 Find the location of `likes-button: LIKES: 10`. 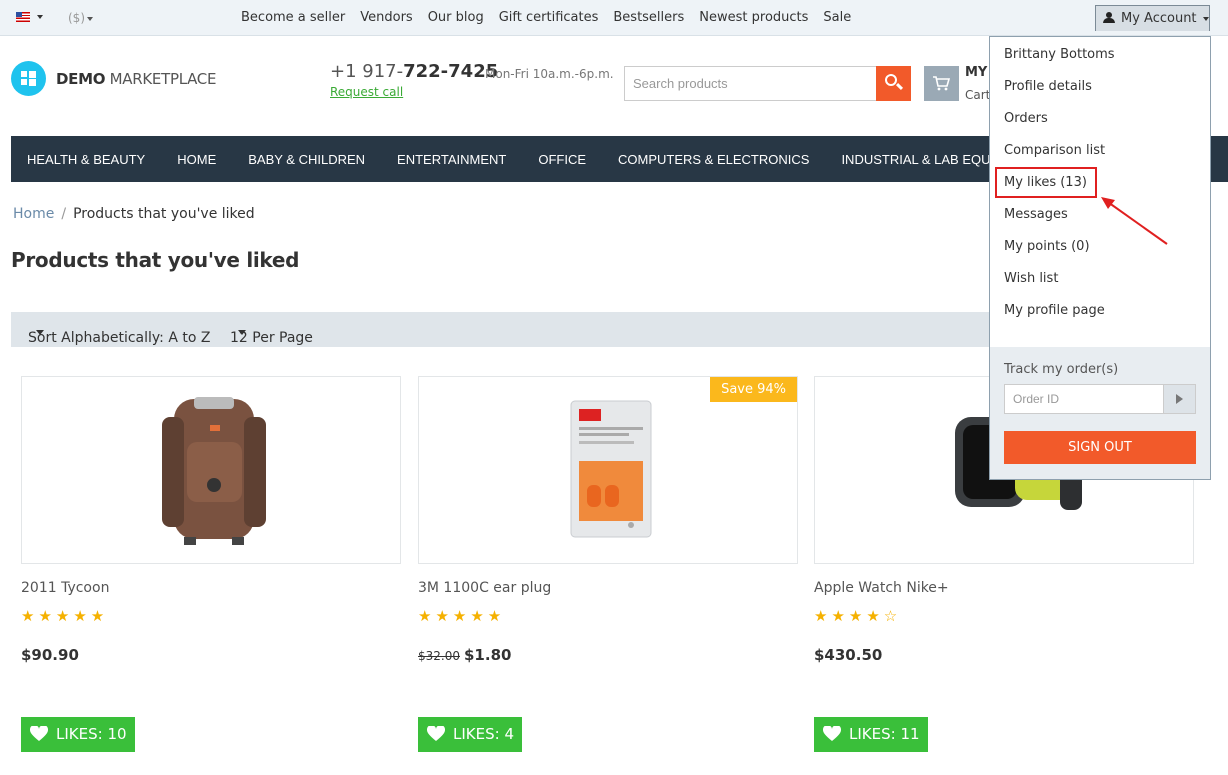

likes-button: LIKES: 10 is located at coordinates (78, 734).